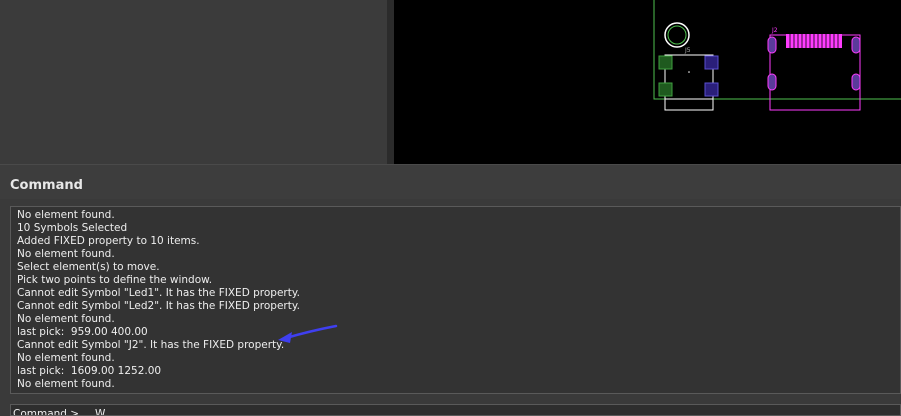 The height and width of the screenshot is (416, 901). Describe the element at coordinates (455, 410) in the screenshot. I see `command-input-row: Command > W` at that location.